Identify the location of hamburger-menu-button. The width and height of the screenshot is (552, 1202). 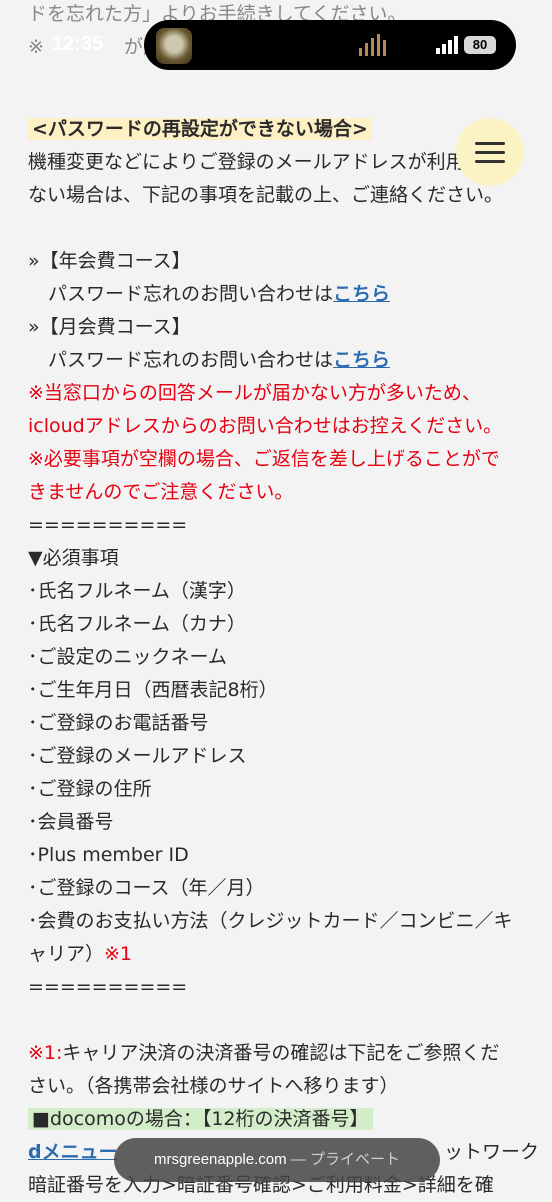
(490, 152).